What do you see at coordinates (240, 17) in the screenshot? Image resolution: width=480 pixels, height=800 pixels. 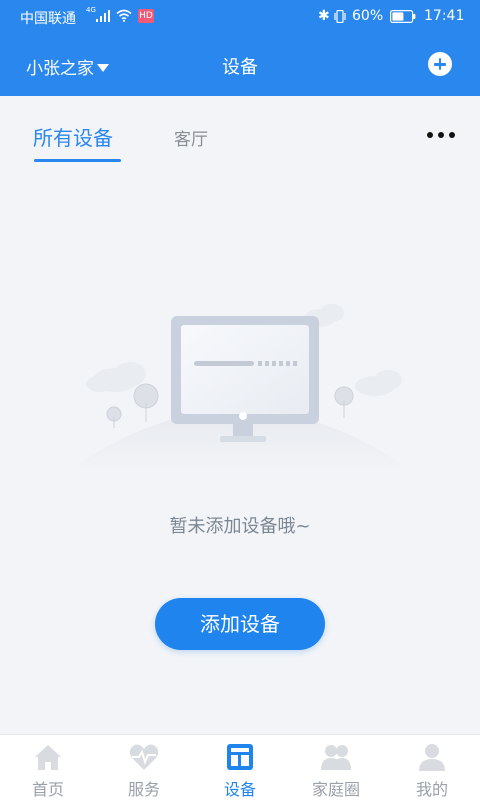 I see `status-bar: 中国联通 4G HD ✱ 60% 17:41` at bounding box center [240, 17].